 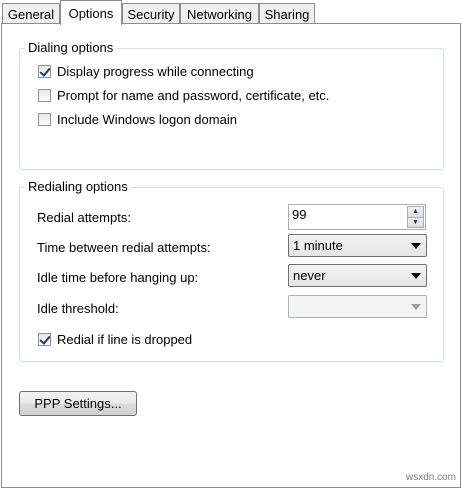 I want to click on tab-options-label: Options, so click(x=91, y=13).